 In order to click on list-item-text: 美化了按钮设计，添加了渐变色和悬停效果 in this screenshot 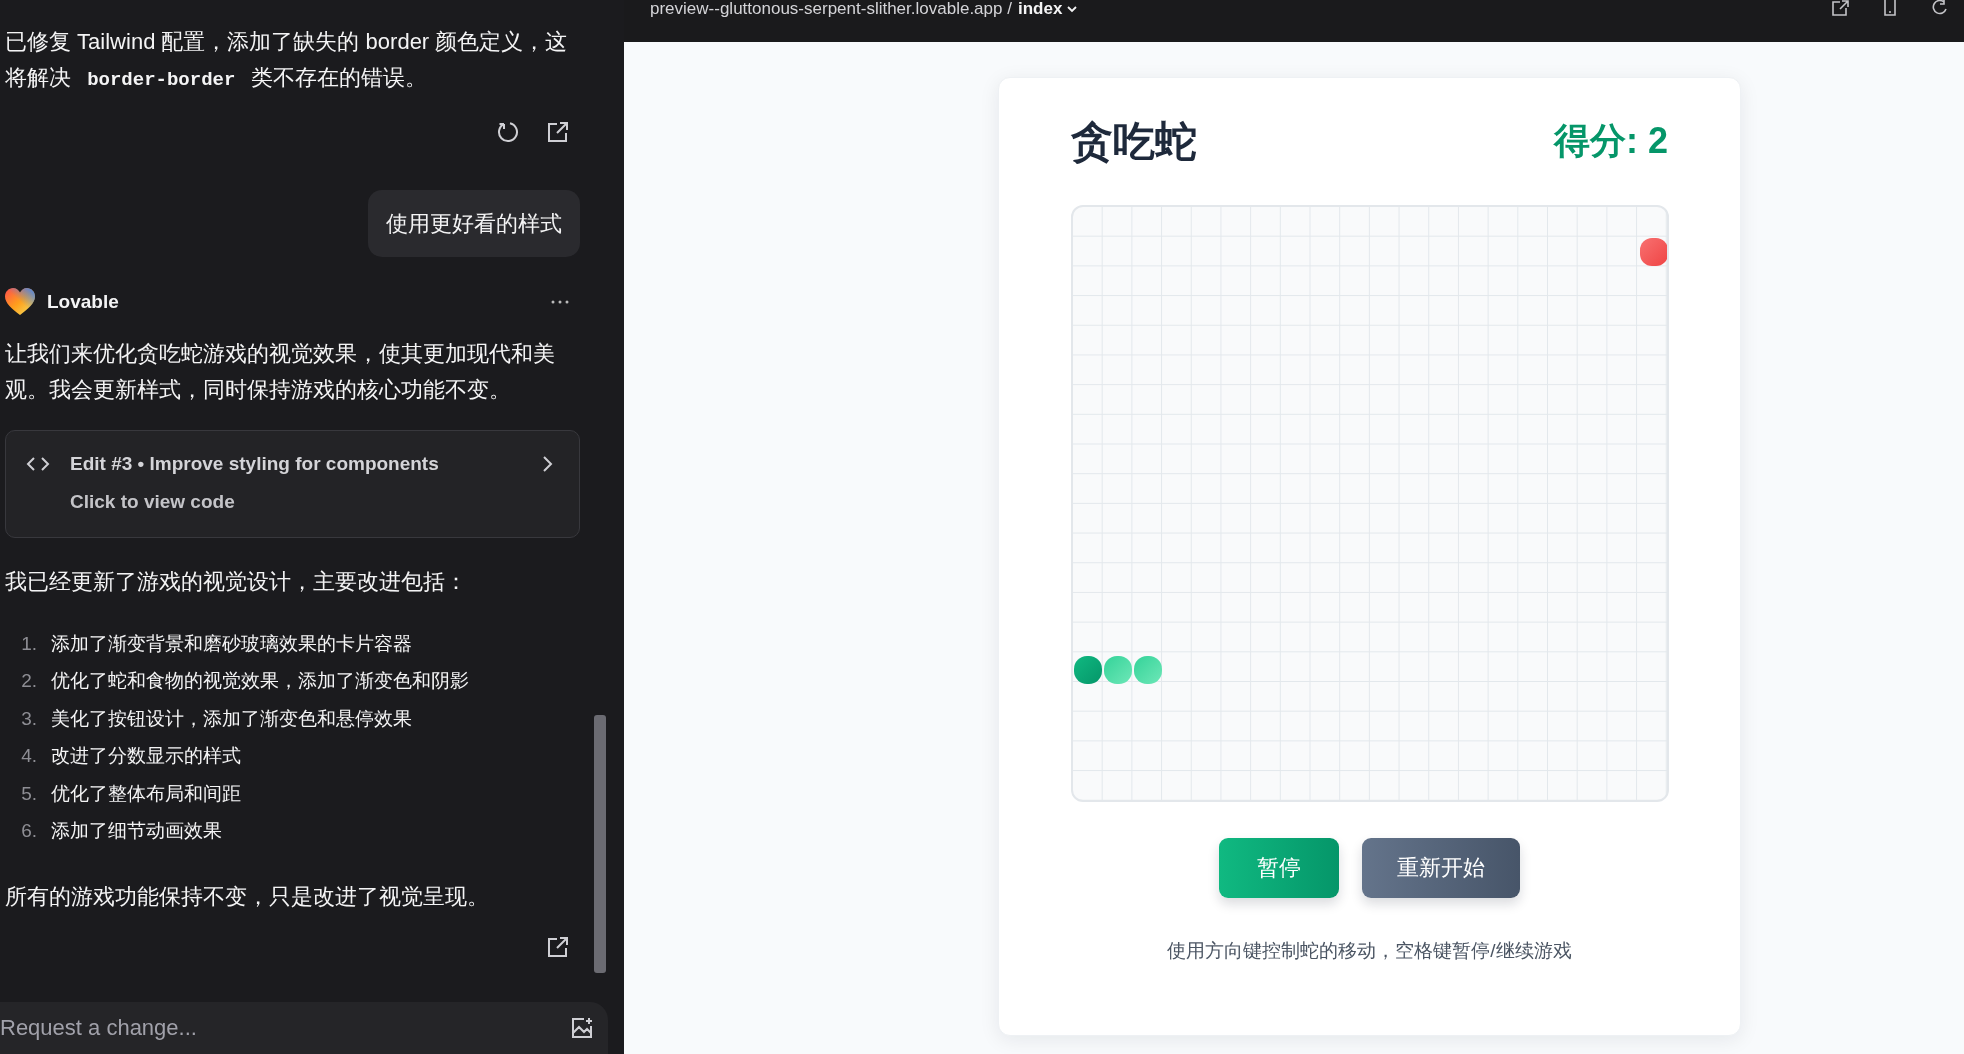, I will do `click(231, 718)`.